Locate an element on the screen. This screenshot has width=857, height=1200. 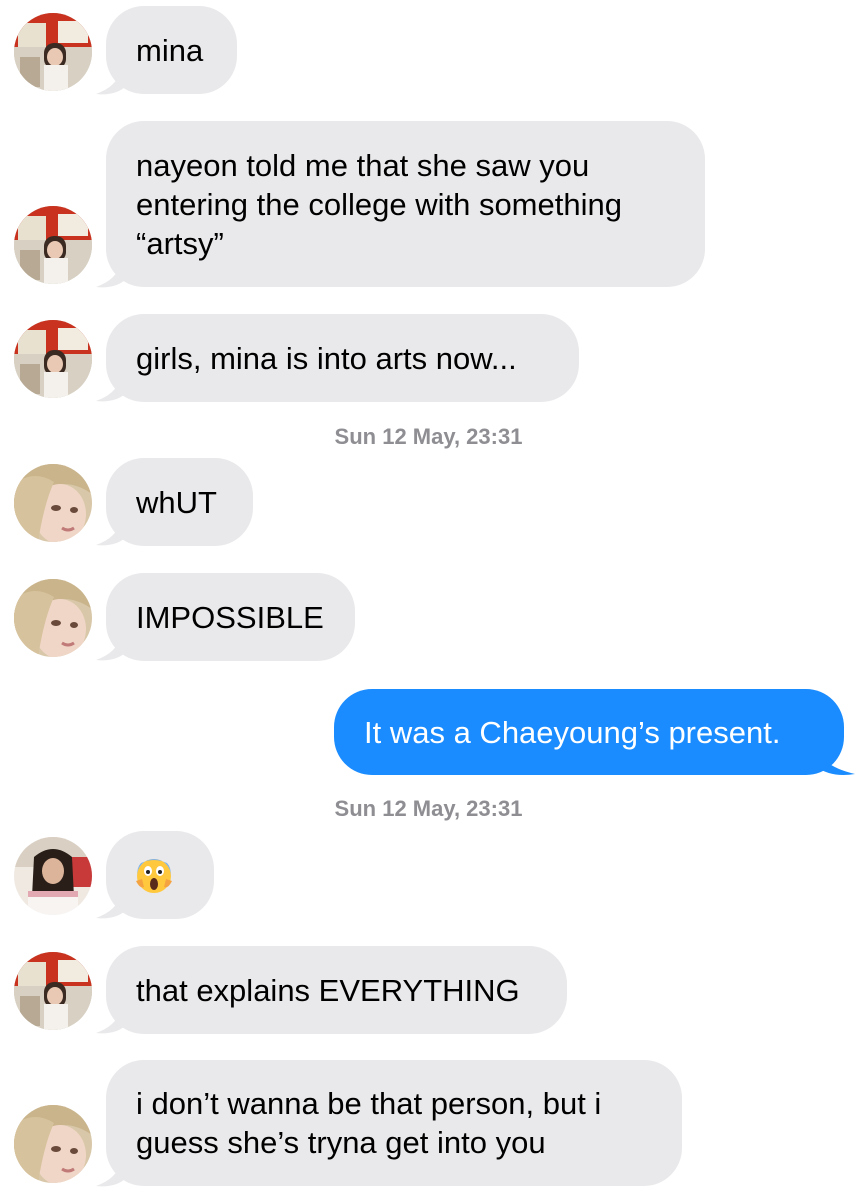
message-text: mina is located at coordinates (170, 50).